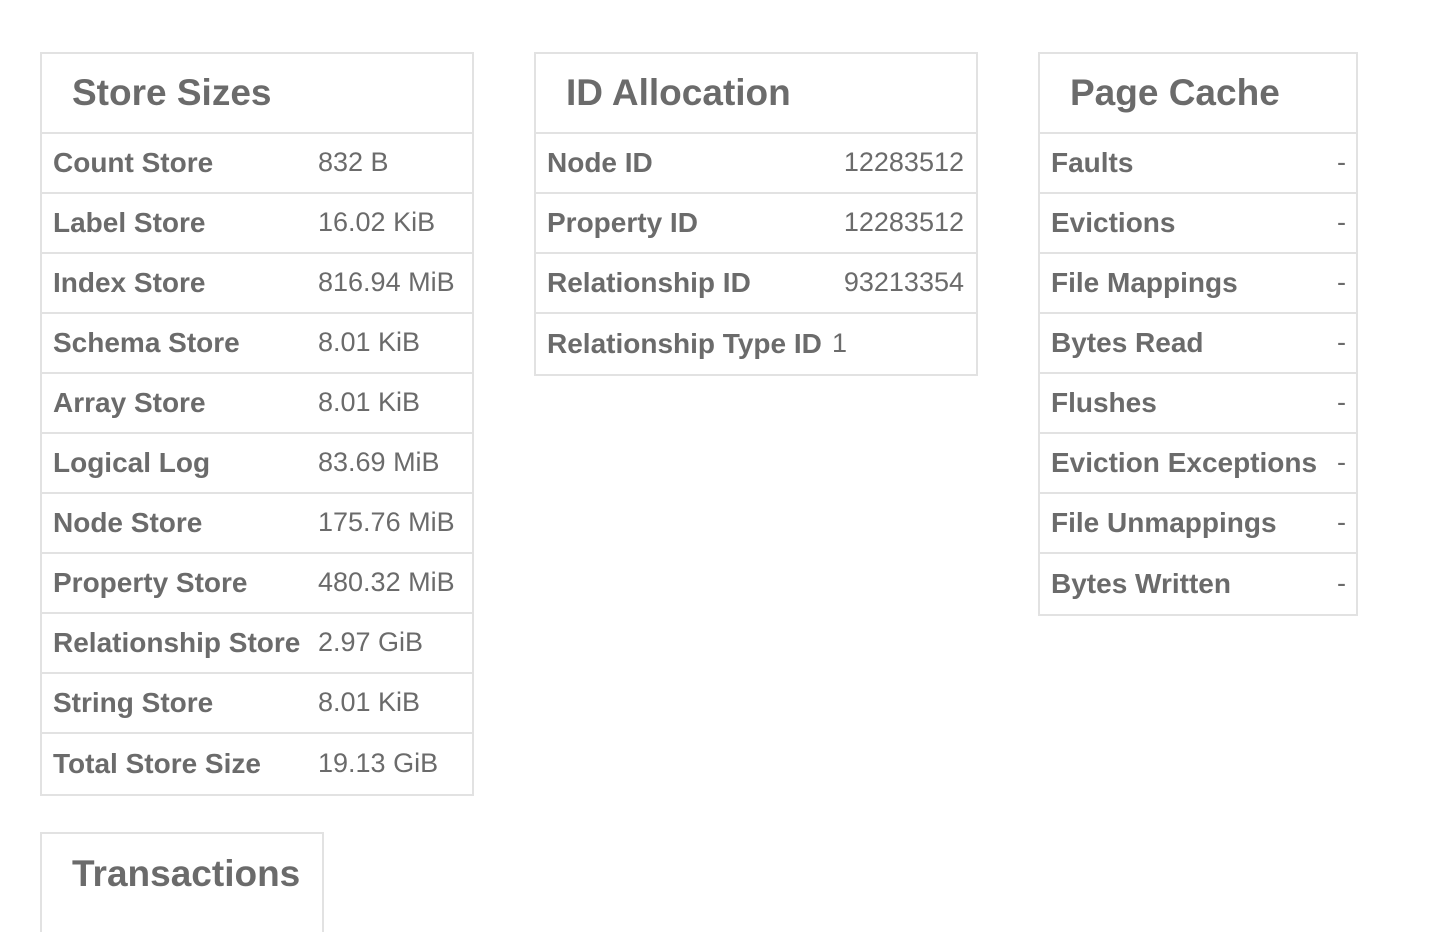  I want to click on row-label: Property ID, so click(622, 222).